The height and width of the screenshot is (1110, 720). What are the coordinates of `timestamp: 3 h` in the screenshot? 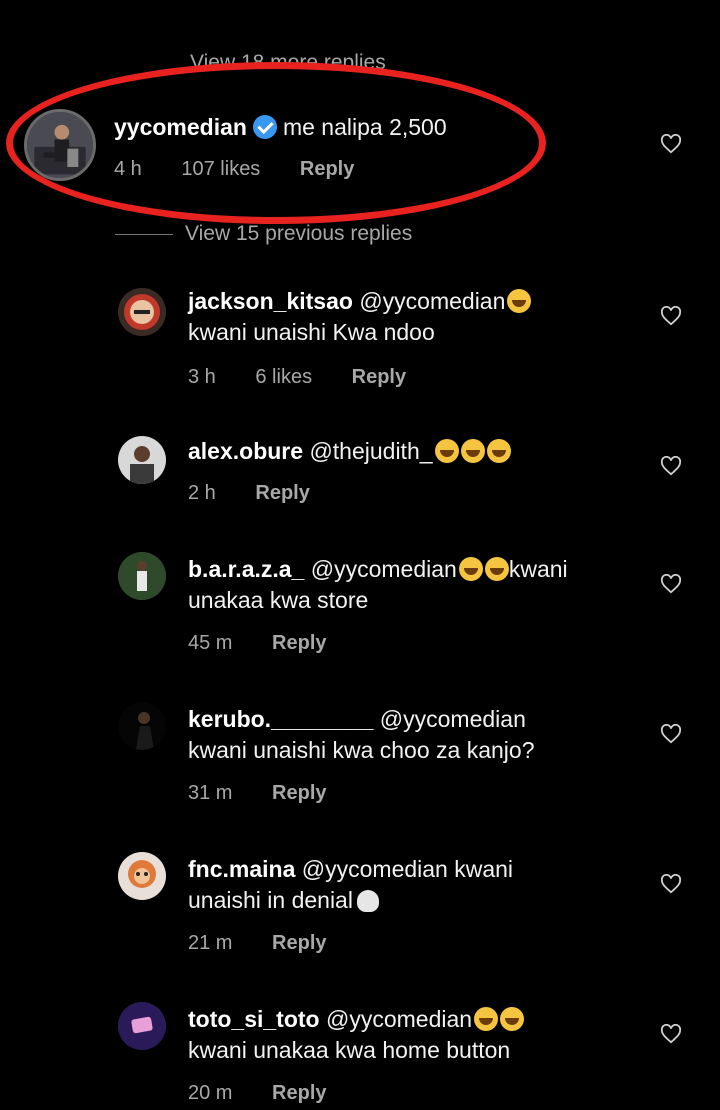 It's located at (202, 377).